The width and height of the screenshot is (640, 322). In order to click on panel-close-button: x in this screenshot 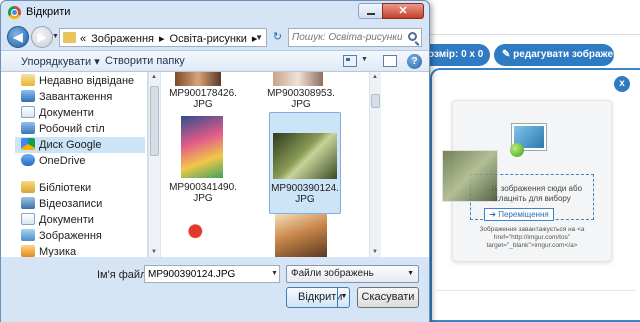, I will do `click(622, 84)`.